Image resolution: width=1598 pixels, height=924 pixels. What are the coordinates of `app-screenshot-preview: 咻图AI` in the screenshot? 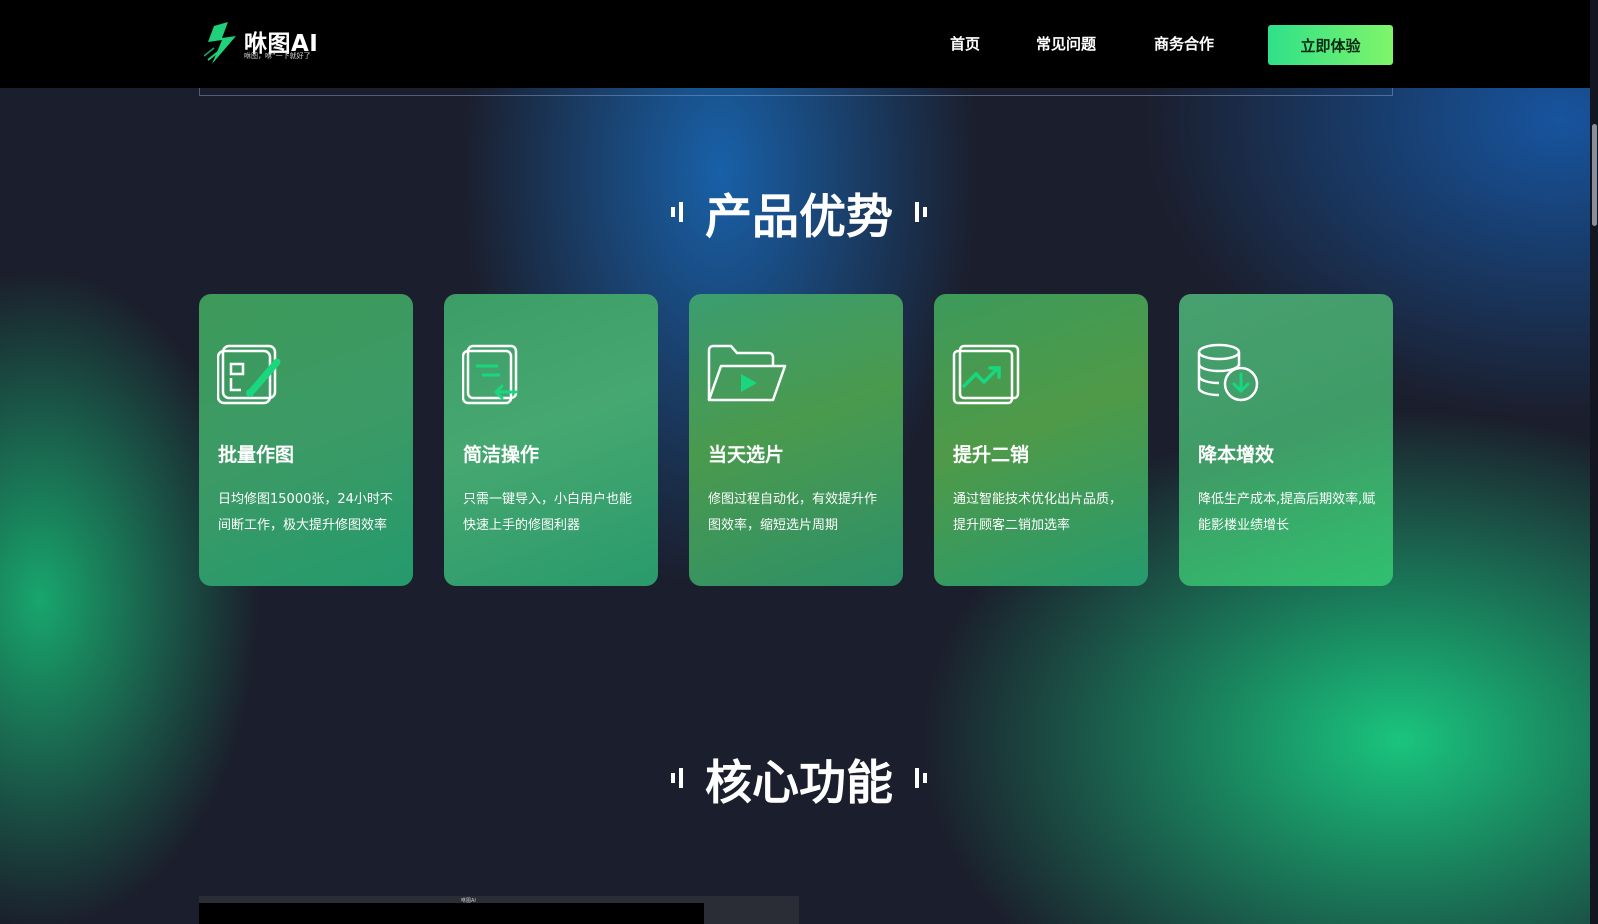 It's located at (499, 910).